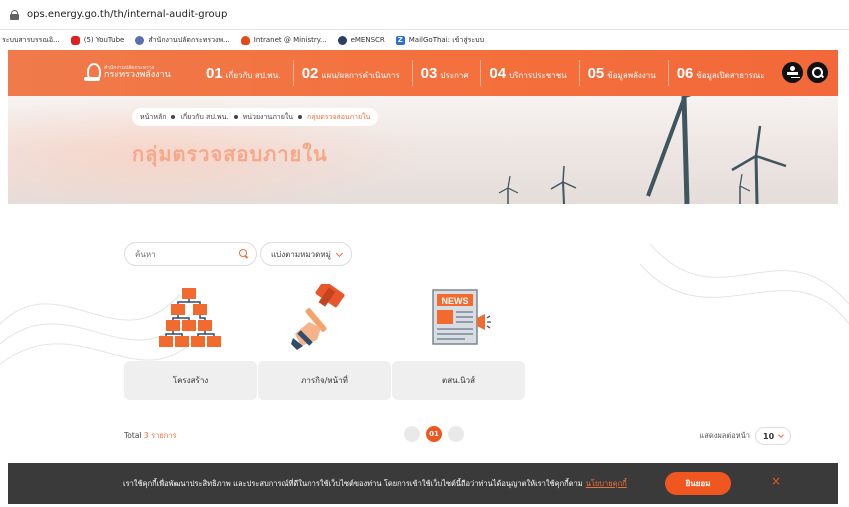  Describe the element at coordinates (351, 73) in the screenshot. I see `nav-item-plans: 02 แผน/ผลการดำเนินการ` at that location.